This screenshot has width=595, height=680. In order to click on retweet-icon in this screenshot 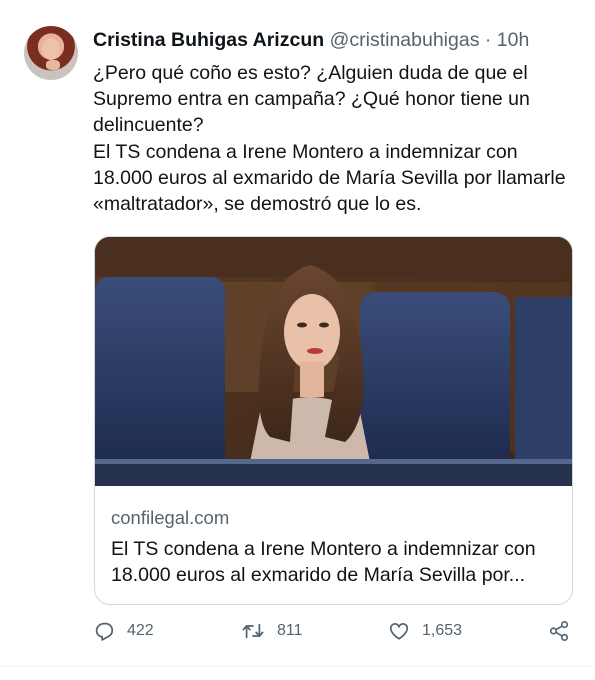, I will do `click(253, 631)`.